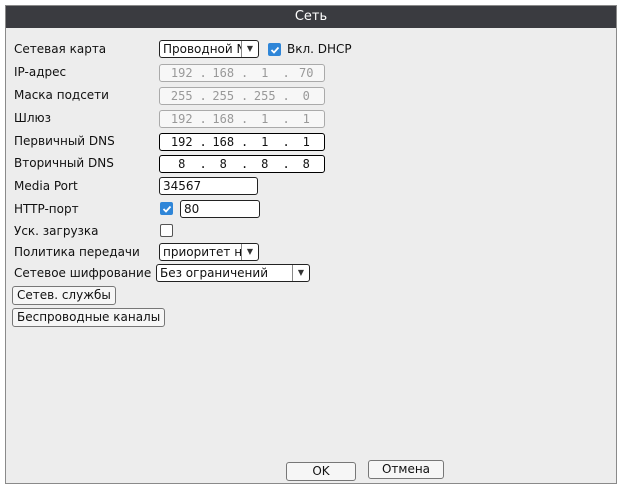 This screenshot has width=622, height=489. I want to click on dhcp-label: Вкл. DHCP, so click(319, 49).